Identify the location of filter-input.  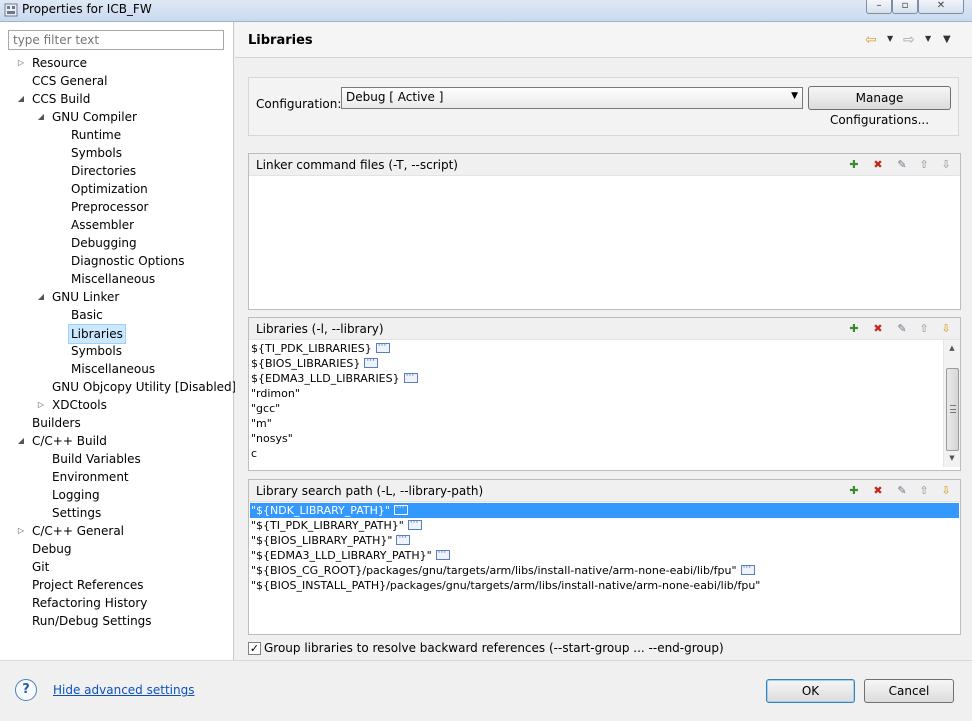
(116, 40).